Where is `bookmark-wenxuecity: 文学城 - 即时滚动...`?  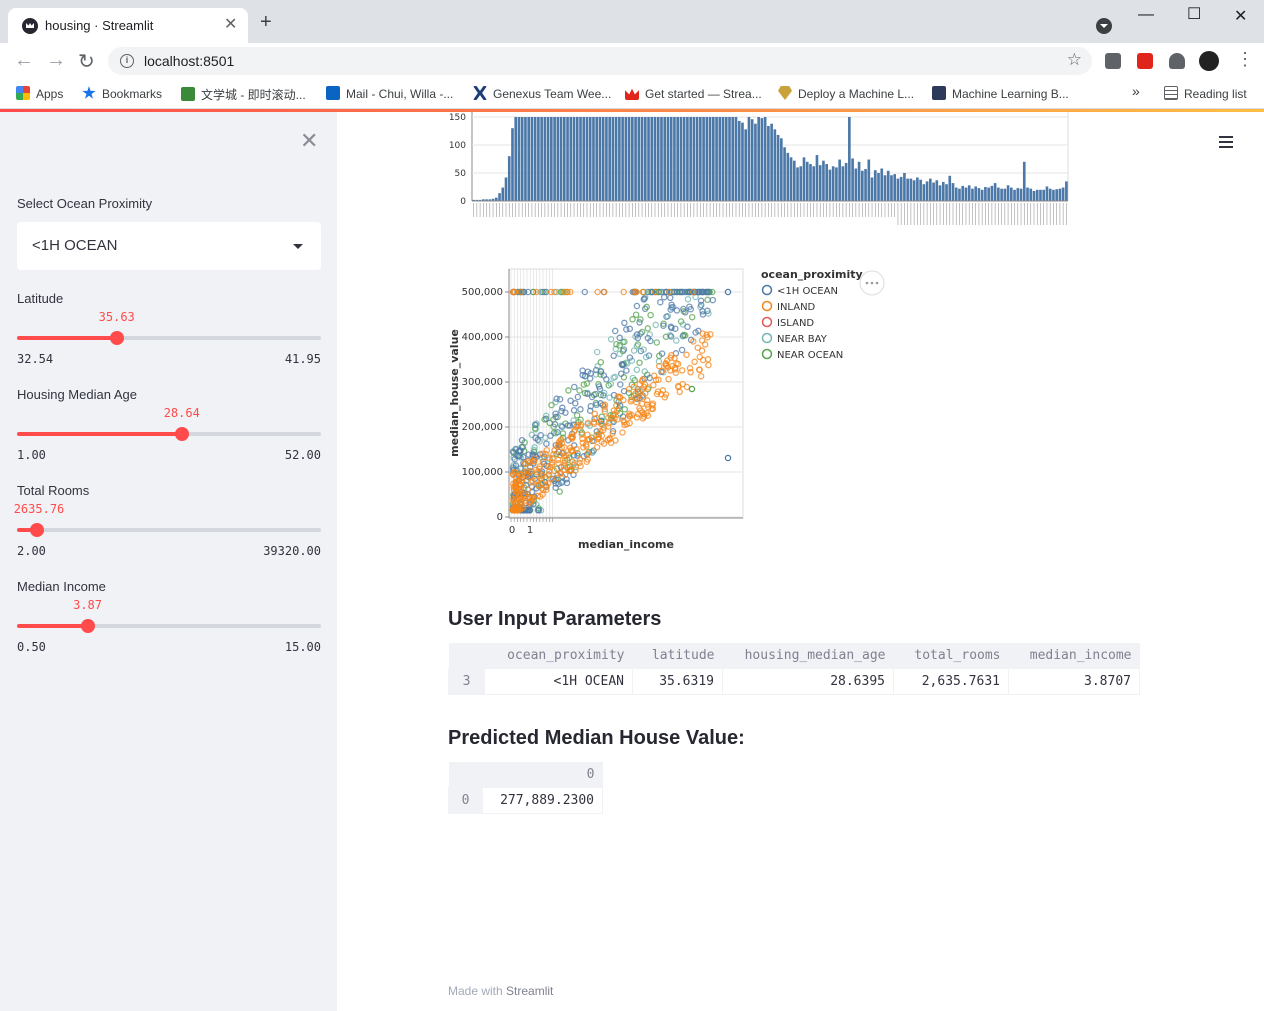 bookmark-wenxuecity: 文学城 - 即时滚动... is located at coordinates (243, 94).